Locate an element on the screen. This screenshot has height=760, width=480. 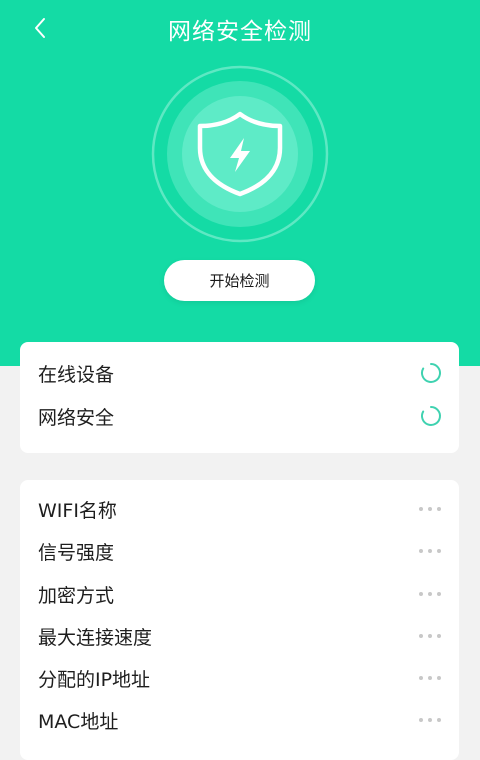
row-label: 信号强度 is located at coordinates (76, 552).